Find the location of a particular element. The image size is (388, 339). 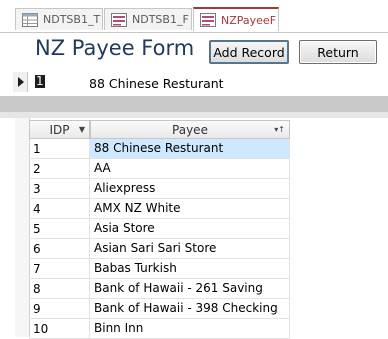

table-row: 1 88 Chinese Resturant is located at coordinates (159, 149).